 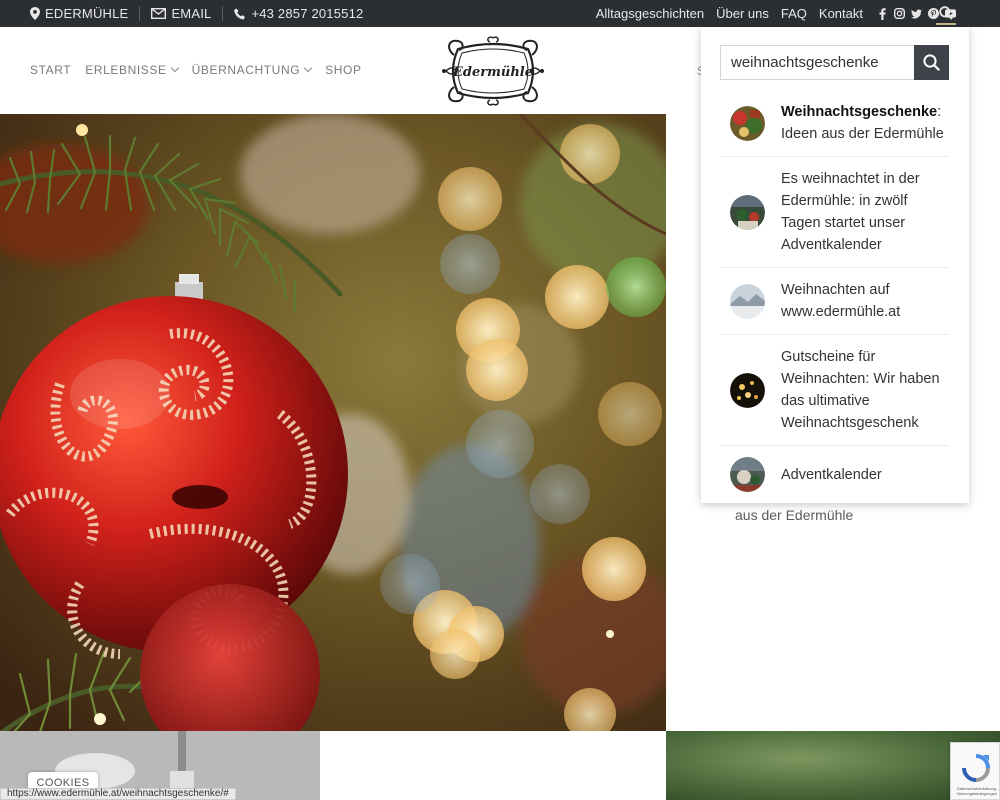 I want to click on link-ueber-uns: Über uns, so click(x=742, y=13).